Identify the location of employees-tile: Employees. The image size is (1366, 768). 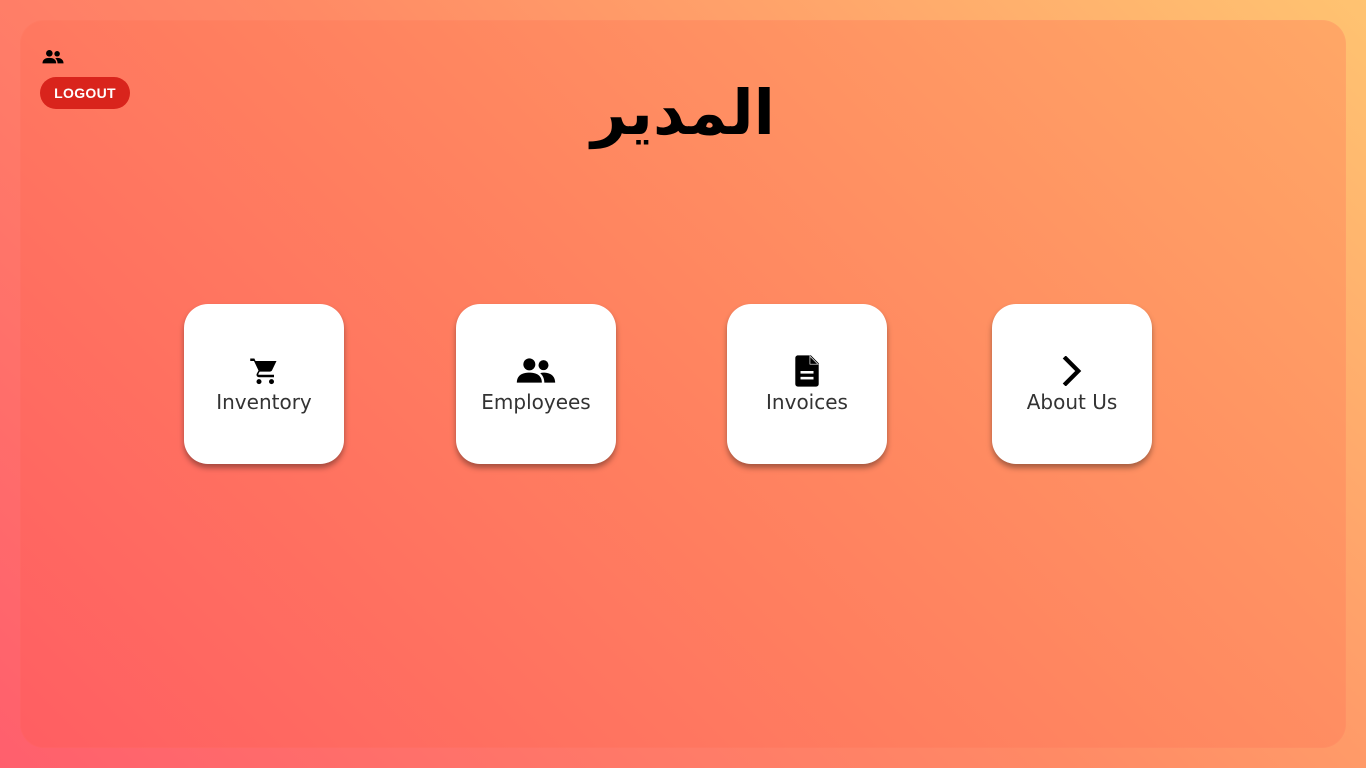
(536, 384).